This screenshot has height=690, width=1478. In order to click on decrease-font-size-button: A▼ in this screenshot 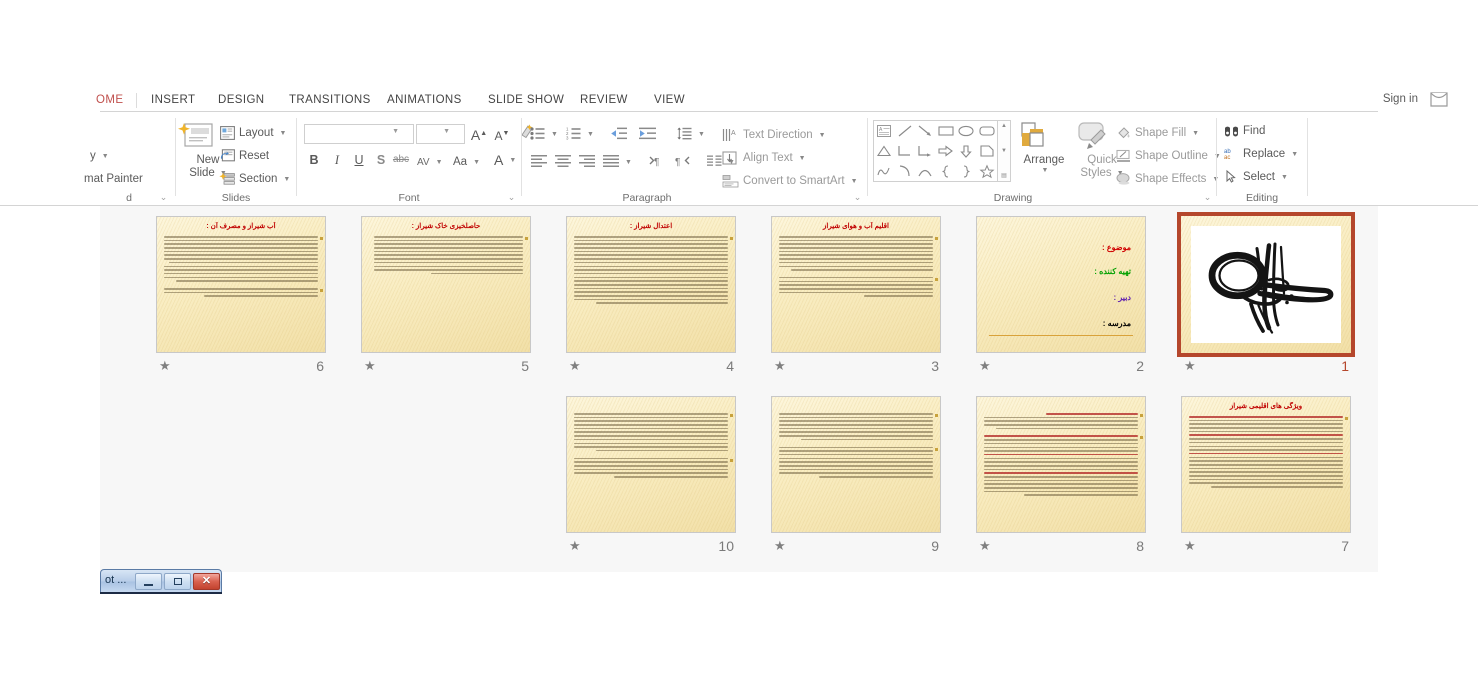, I will do `click(502, 134)`.